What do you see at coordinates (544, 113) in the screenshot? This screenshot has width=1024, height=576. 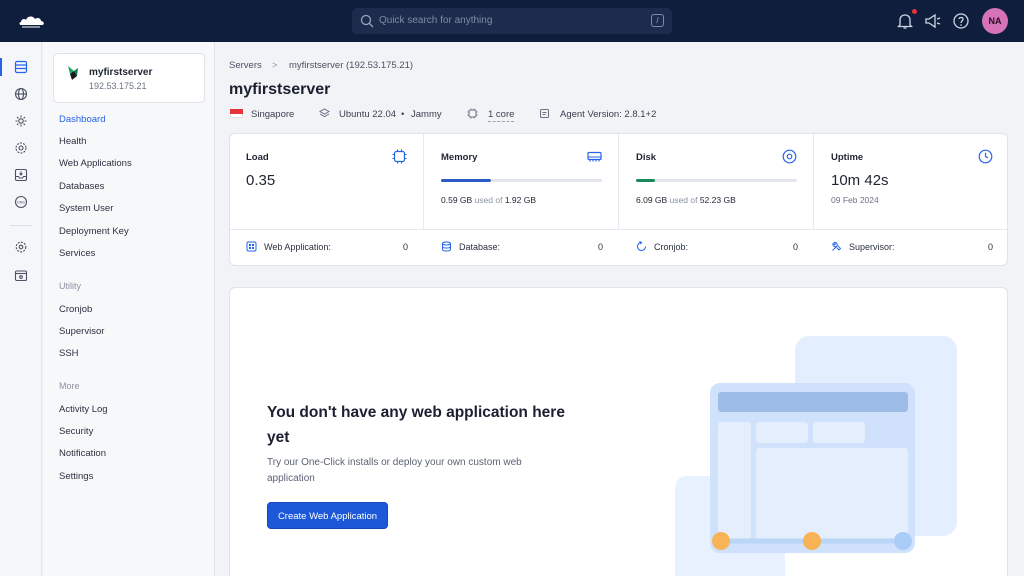 I see `agent-icon` at bounding box center [544, 113].